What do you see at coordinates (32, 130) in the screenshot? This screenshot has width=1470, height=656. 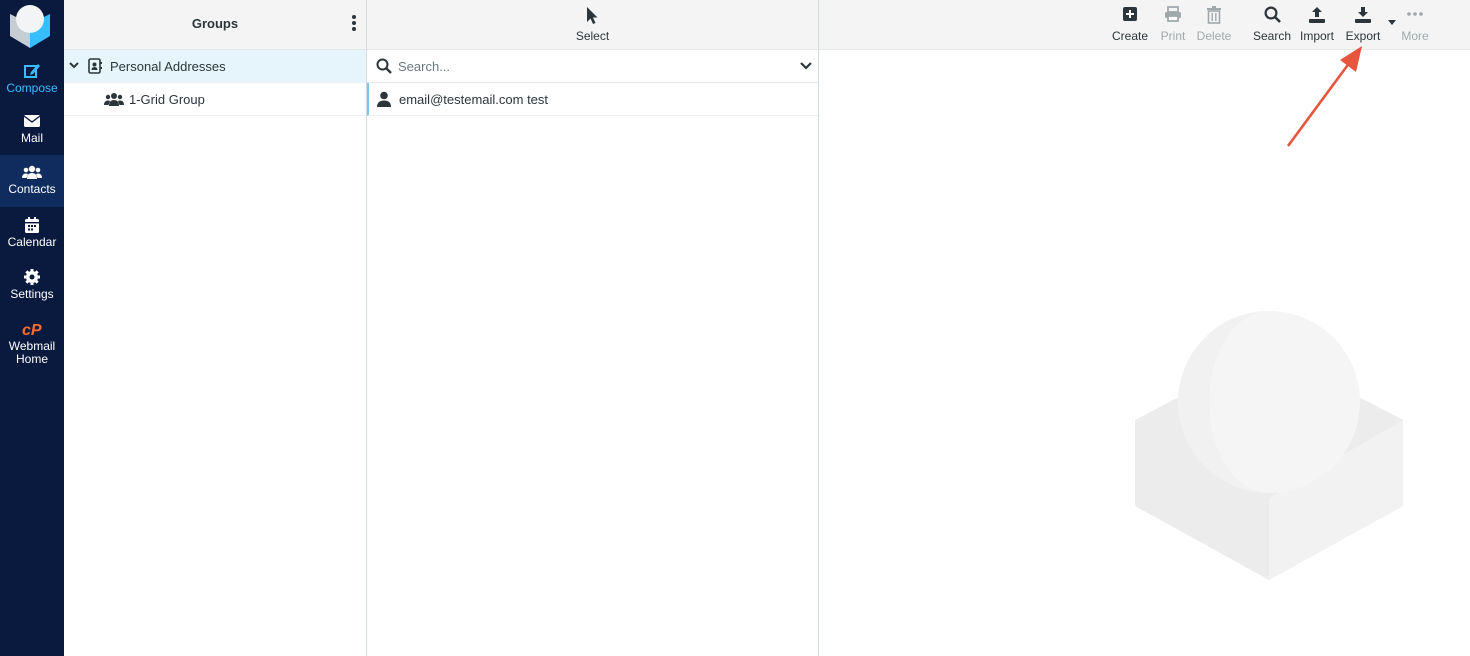 I see `nav-mail: Mail` at bounding box center [32, 130].